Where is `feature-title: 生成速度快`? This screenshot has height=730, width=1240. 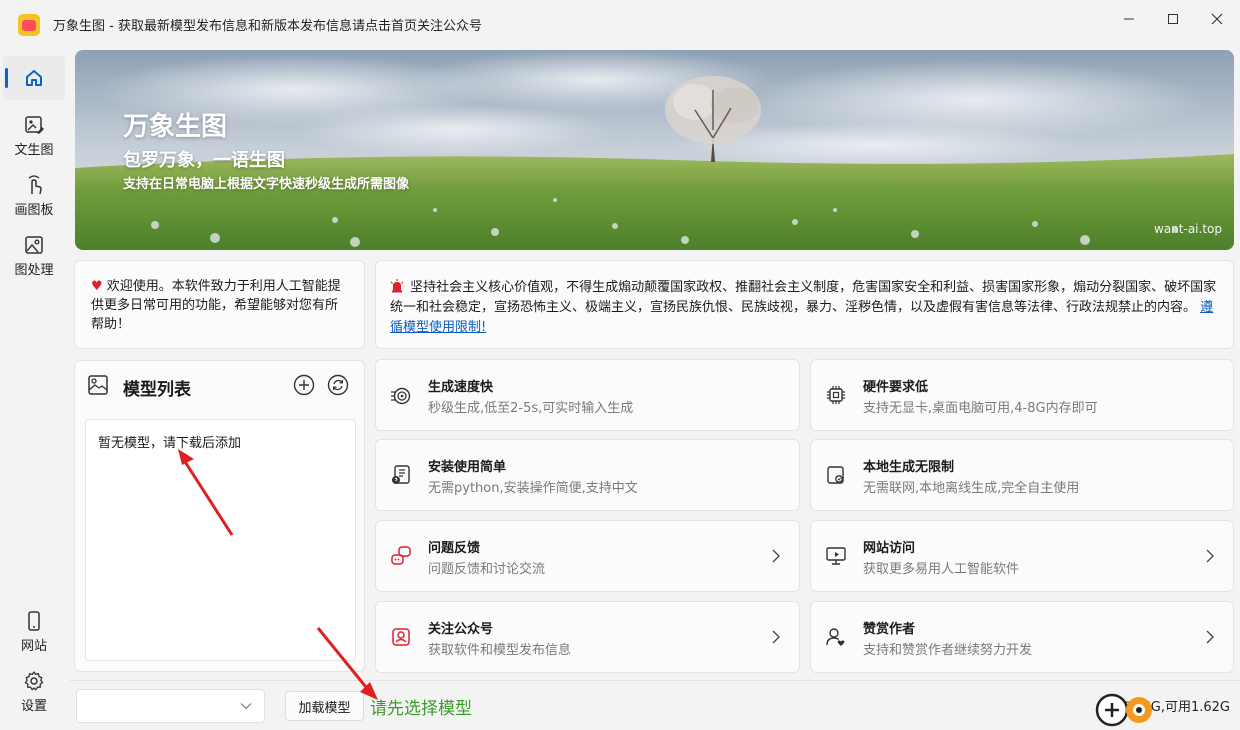 feature-title: 生成速度快 is located at coordinates (461, 387).